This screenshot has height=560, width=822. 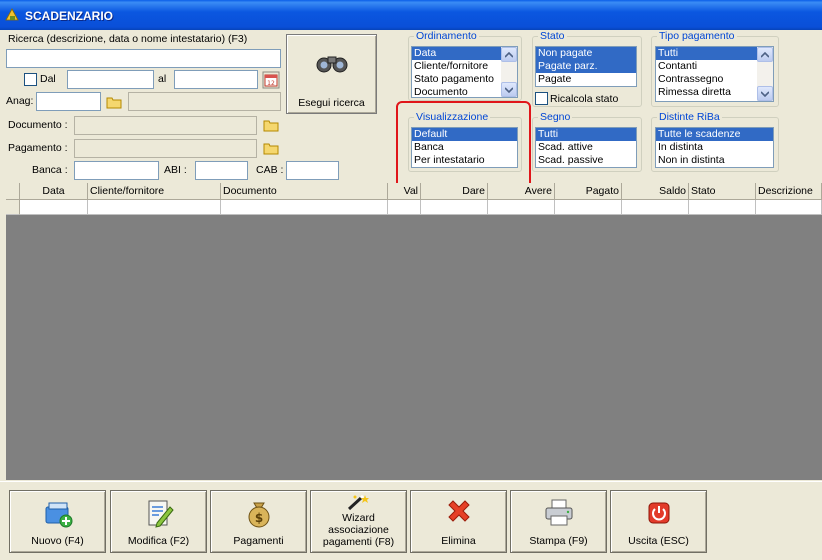 What do you see at coordinates (586, 160) in the screenshot?
I see `list-item: Scad. passive` at bounding box center [586, 160].